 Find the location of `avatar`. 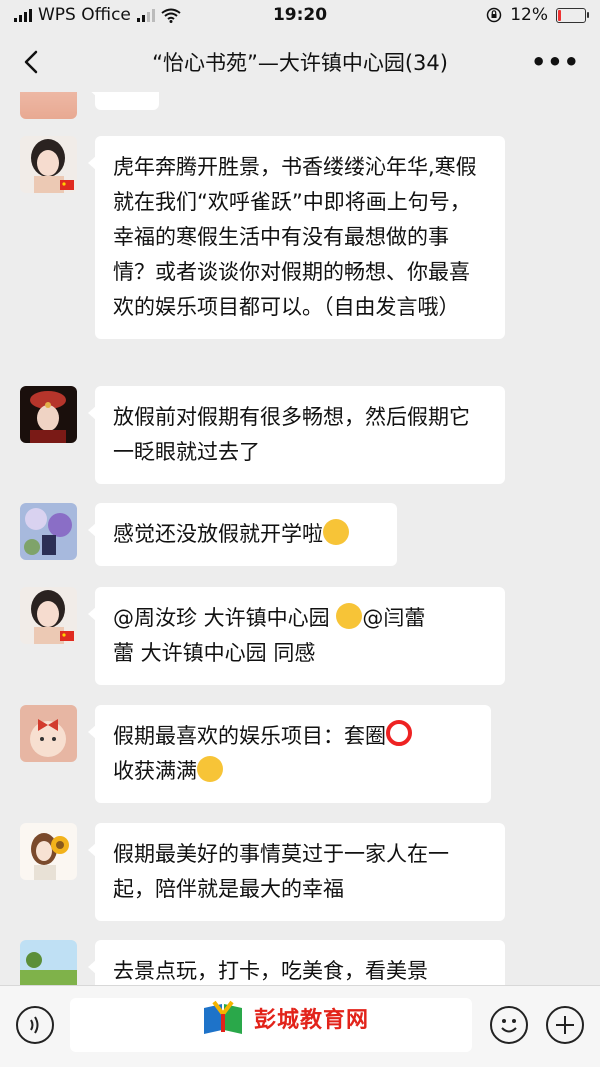

avatar is located at coordinates (48, 105).